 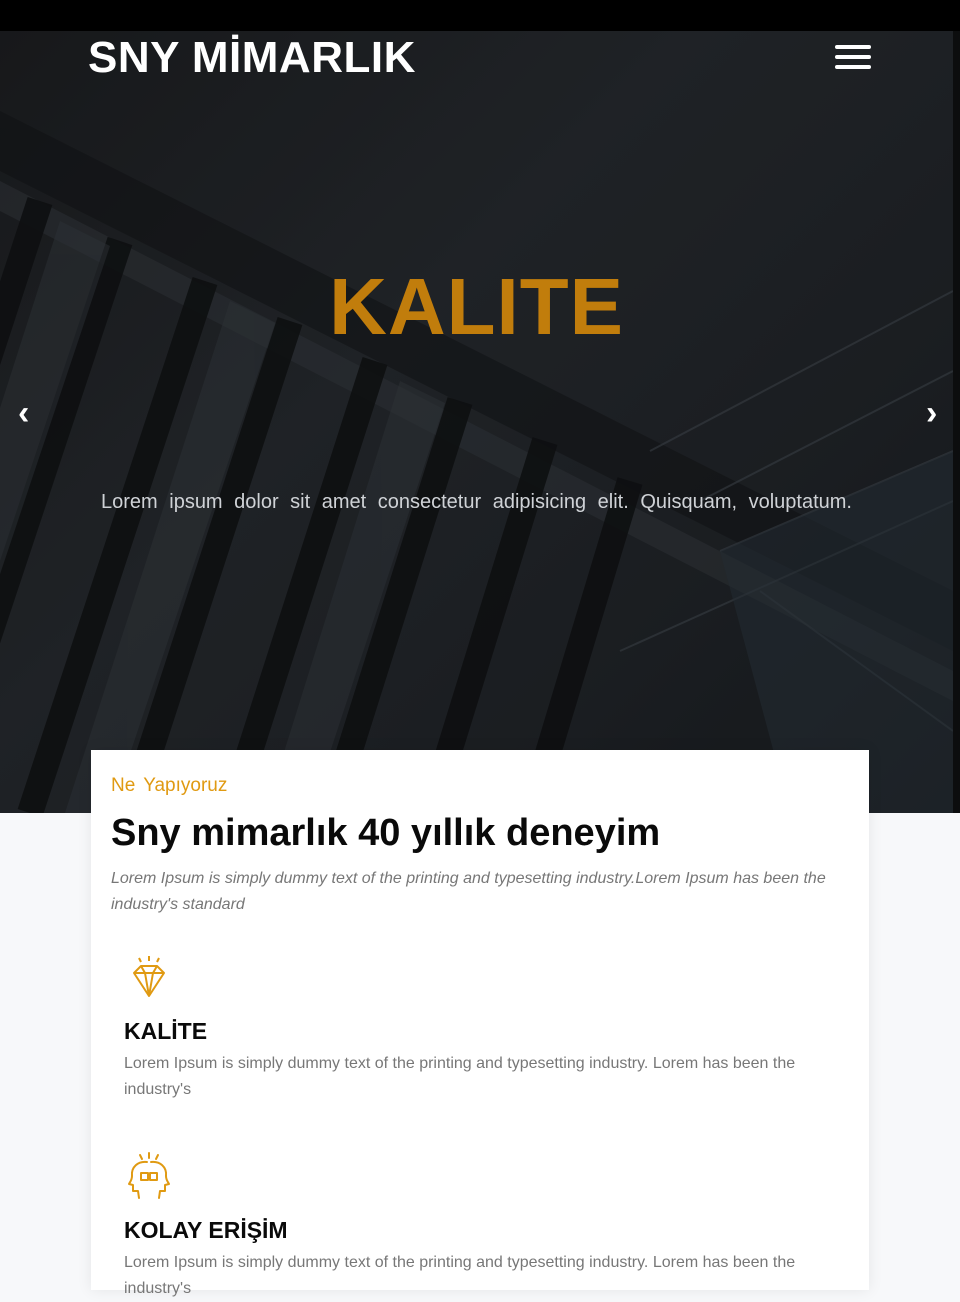 I want to click on hero-edge, so click(x=956, y=422).